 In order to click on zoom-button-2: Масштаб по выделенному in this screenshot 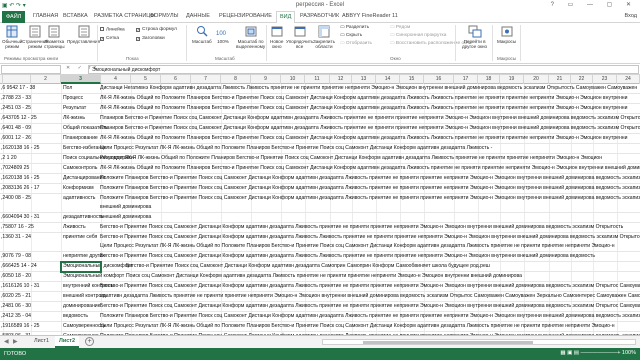, I will do `click(250, 37)`.